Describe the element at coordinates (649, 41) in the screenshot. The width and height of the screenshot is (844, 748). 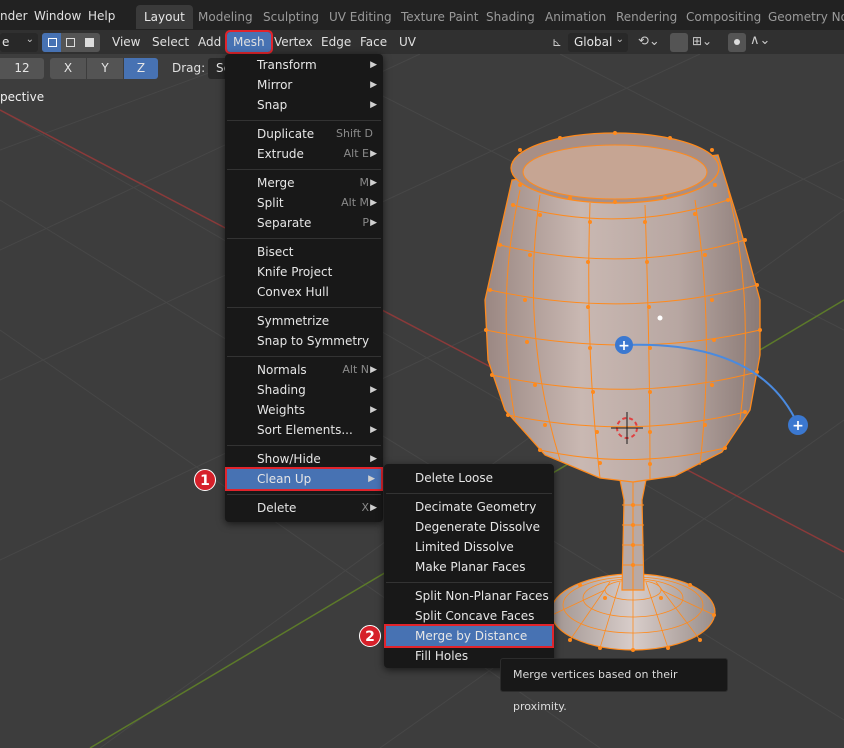
I see `pivot-point-icon: ⟲⌄` at that location.